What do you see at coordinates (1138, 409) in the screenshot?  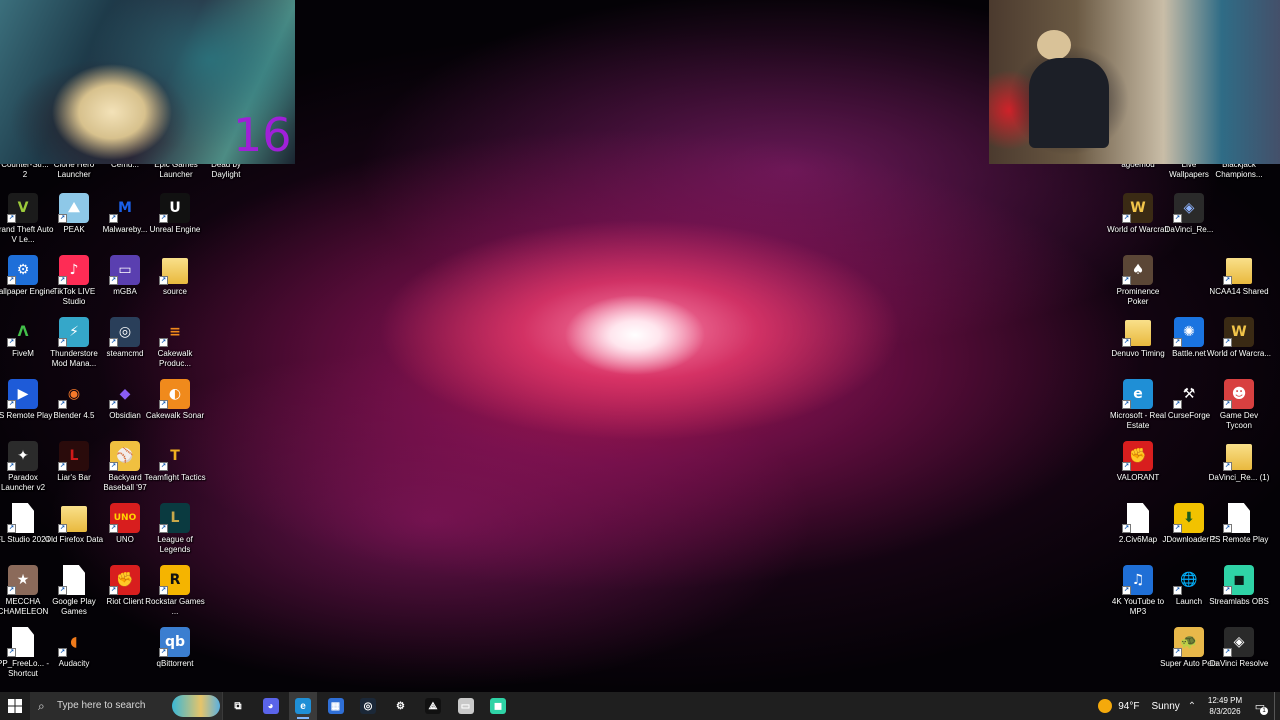 I see `desktop-icon-ms-real-estate: e ↗ Microsoft - Real Estate` at bounding box center [1138, 409].